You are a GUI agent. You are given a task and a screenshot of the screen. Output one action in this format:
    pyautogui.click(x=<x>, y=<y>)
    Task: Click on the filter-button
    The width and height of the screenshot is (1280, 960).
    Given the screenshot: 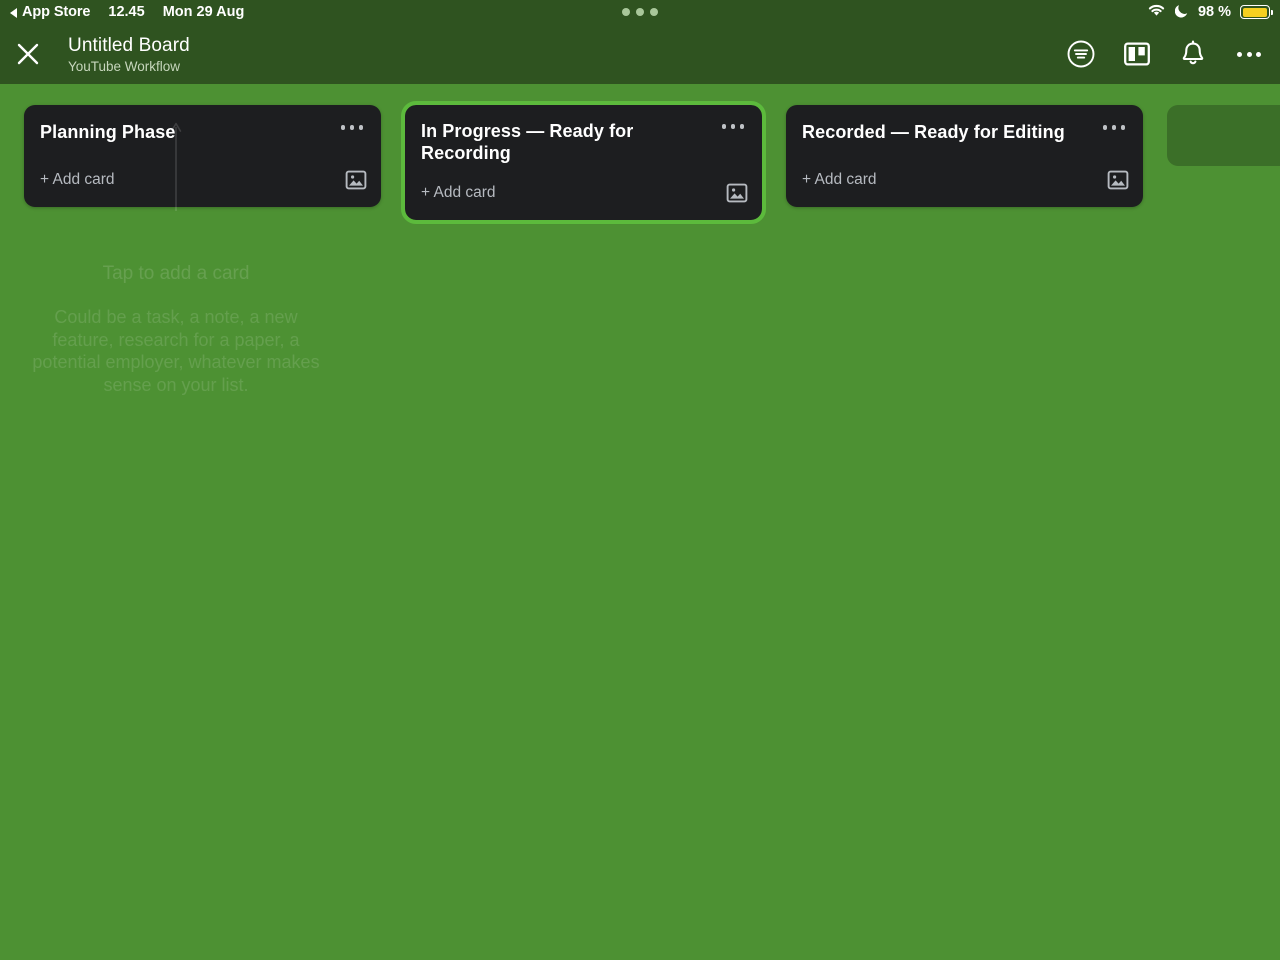 What is the action you would take?
    pyautogui.click(x=1081, y=54)
    